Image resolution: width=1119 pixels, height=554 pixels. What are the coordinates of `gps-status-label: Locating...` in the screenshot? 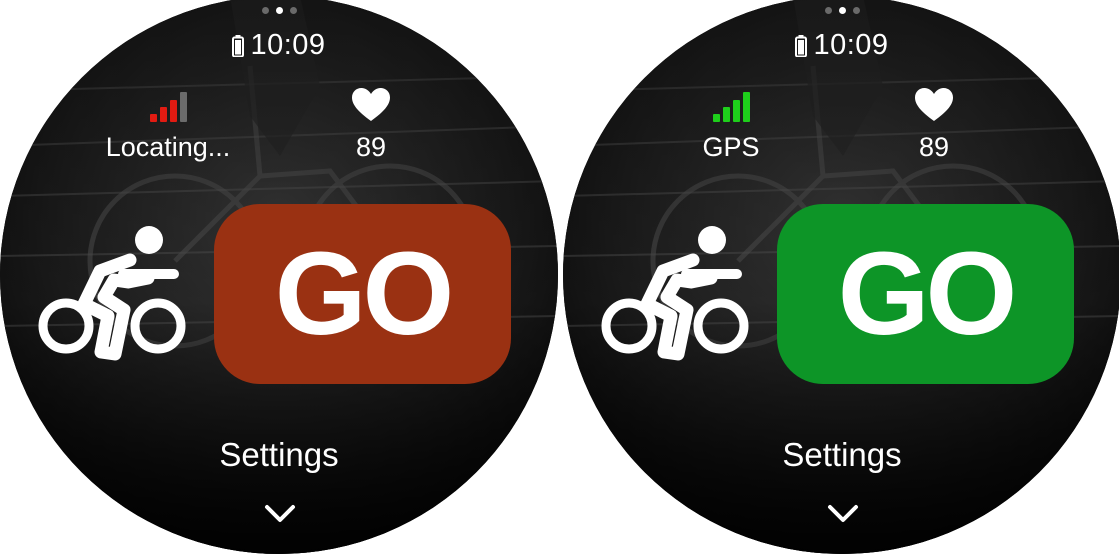 It's located at (168, 147).